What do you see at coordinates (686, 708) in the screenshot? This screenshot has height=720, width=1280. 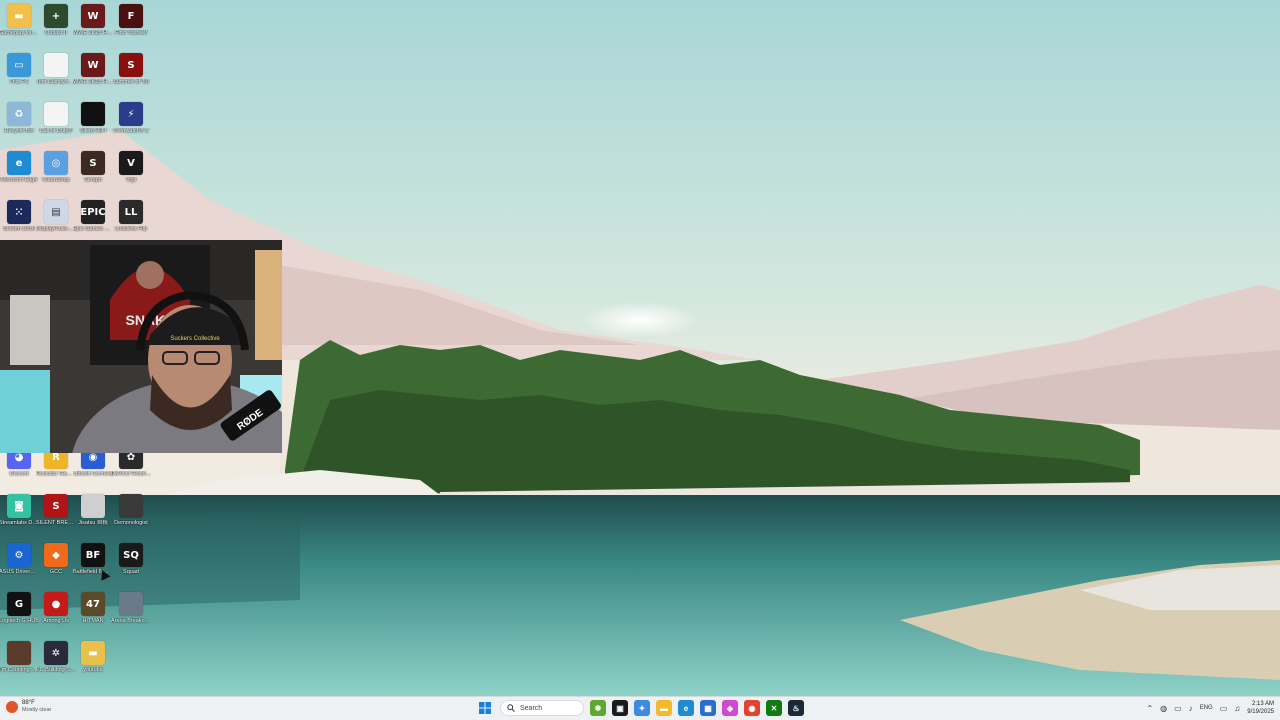 I see `taskbar-app-edge: e` at bounding box center [686, 708].